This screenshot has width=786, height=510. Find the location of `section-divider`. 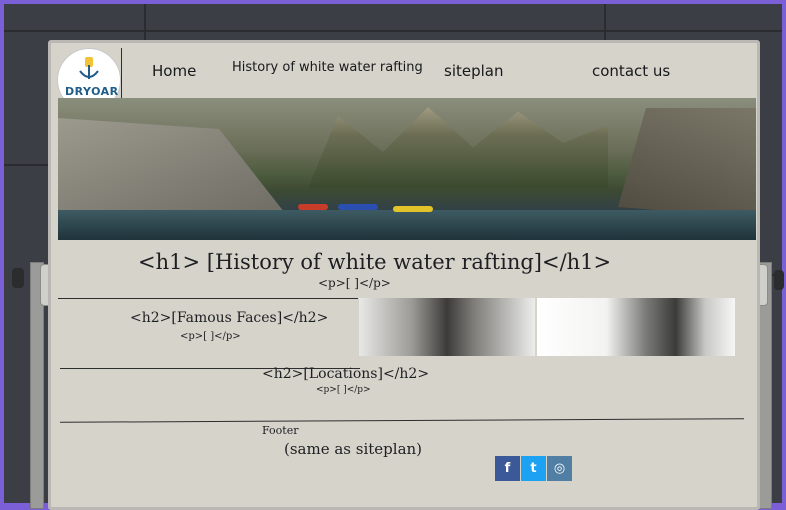

section-divider is located at coordinates (208, 298).